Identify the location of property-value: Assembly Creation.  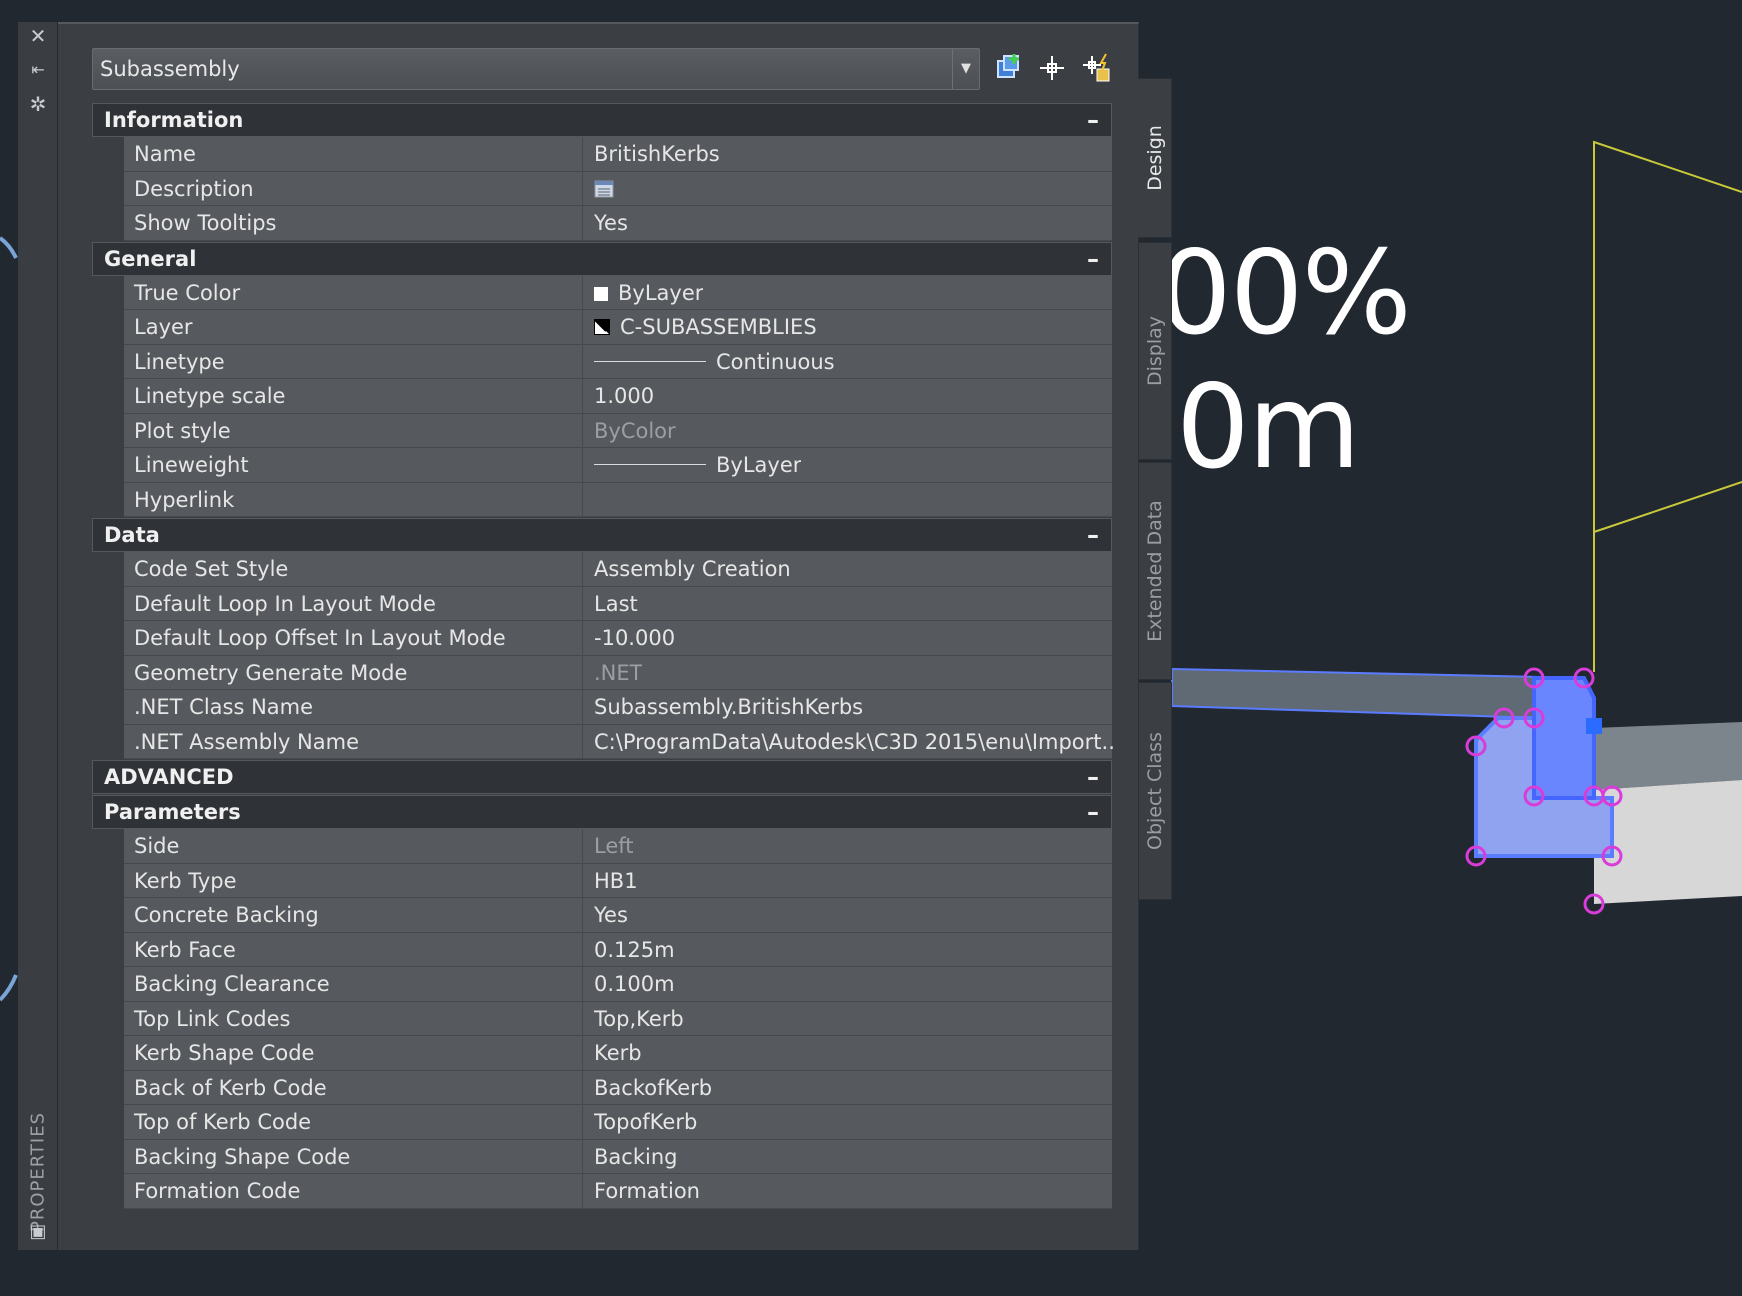
(692, 569).